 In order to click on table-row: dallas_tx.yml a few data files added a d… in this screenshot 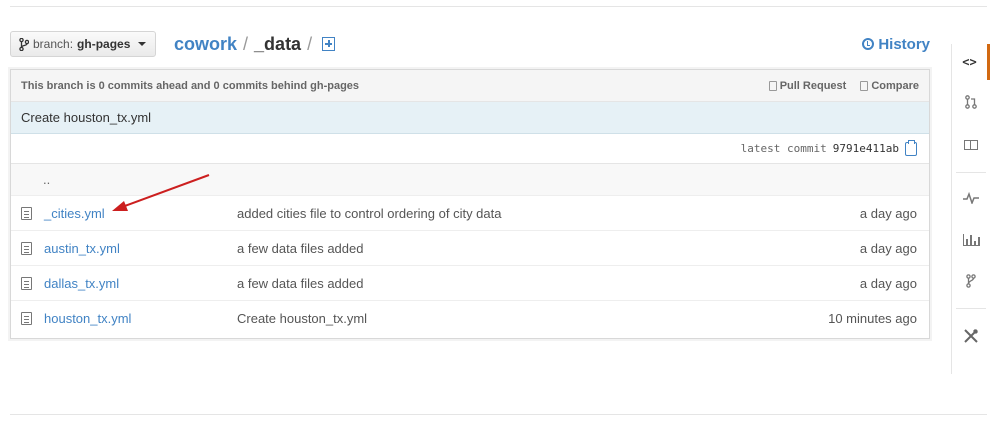, I will do `click(470, 283)`.